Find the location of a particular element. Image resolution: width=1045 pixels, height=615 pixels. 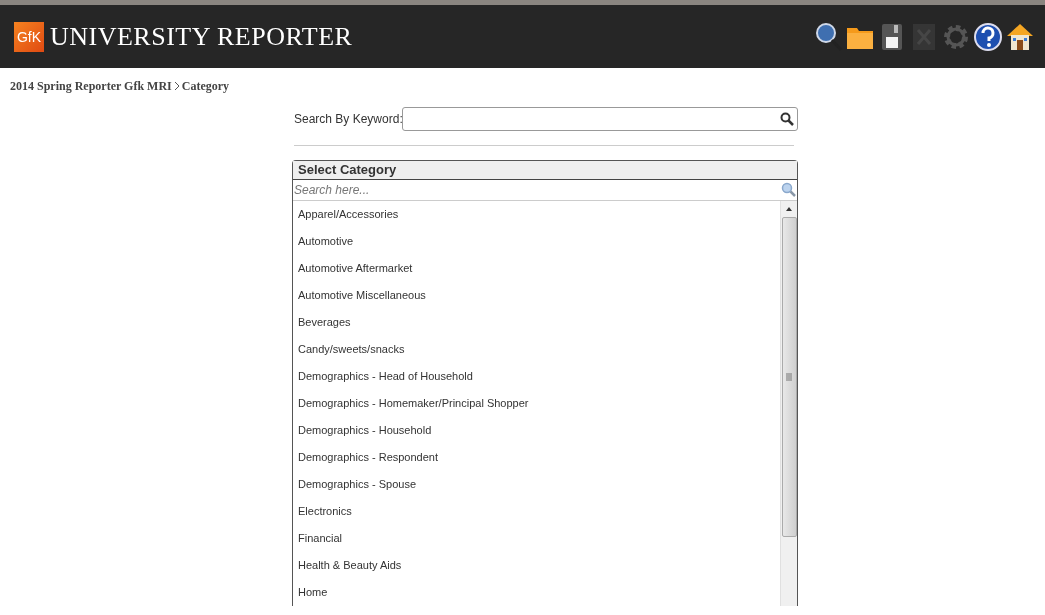

list-item: Demographics - Respondent is located at coordinates (536, 457).